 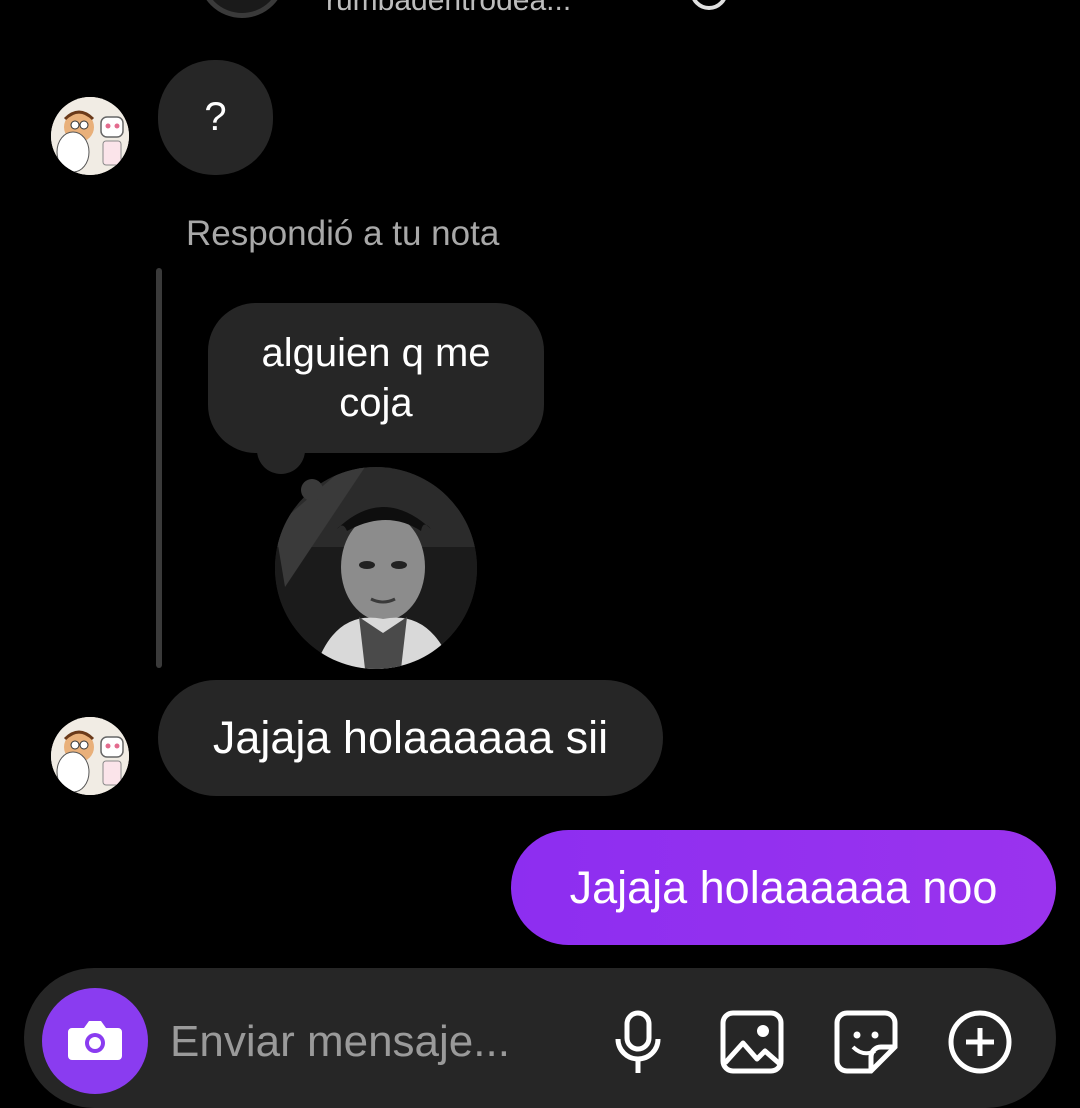 I want to click on note-bubble: alguien q me coja, so click(x=376, y=378).